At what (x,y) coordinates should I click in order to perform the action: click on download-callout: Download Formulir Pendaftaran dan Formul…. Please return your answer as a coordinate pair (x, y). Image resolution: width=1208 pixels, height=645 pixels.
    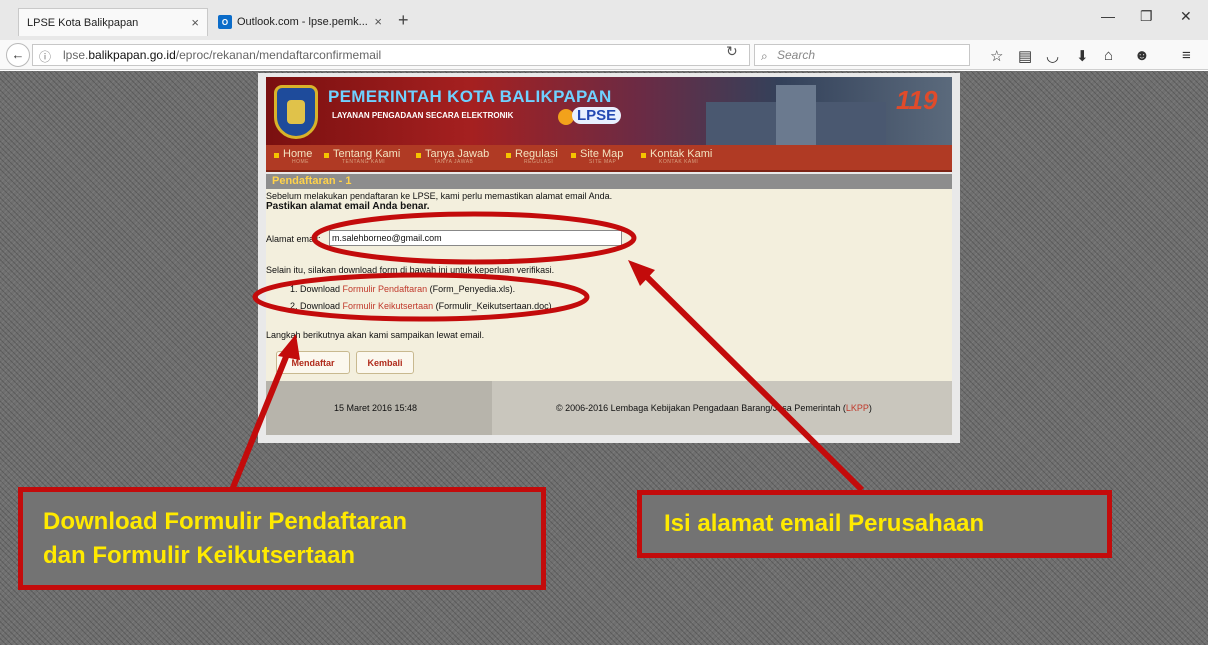
    Looking at the image, I should click on (282, 538).